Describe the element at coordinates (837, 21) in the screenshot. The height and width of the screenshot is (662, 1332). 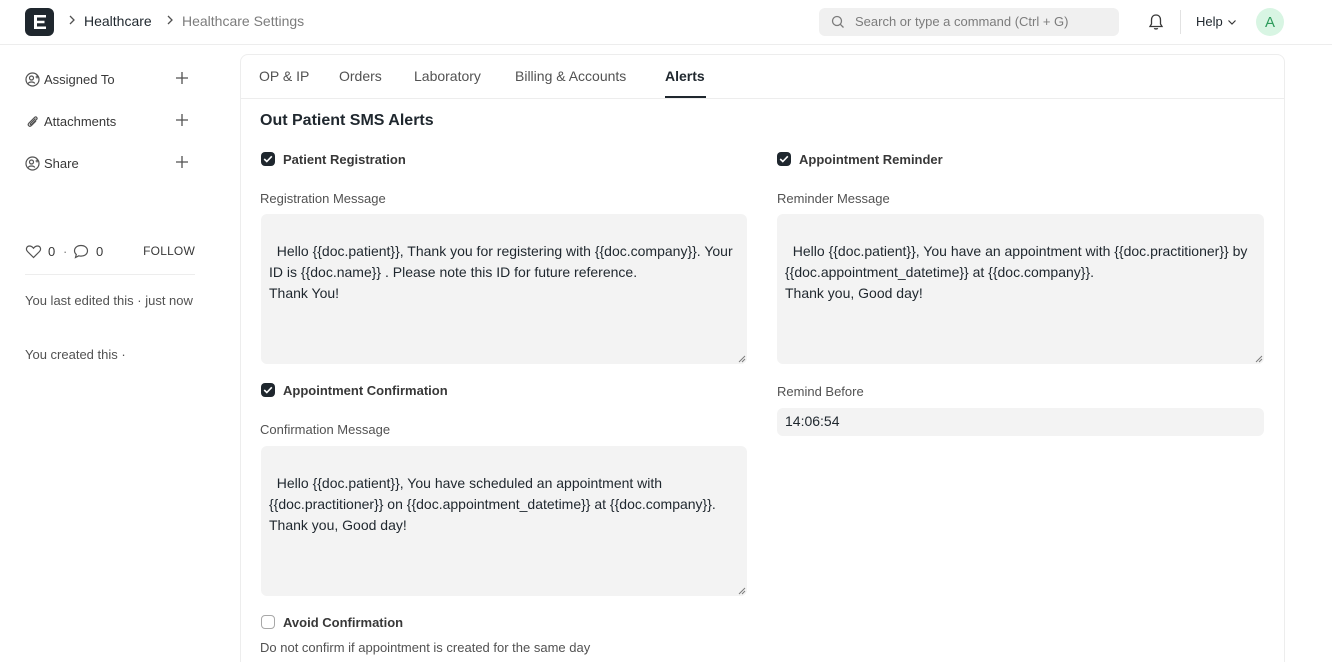
I see `search-icon` at that location.